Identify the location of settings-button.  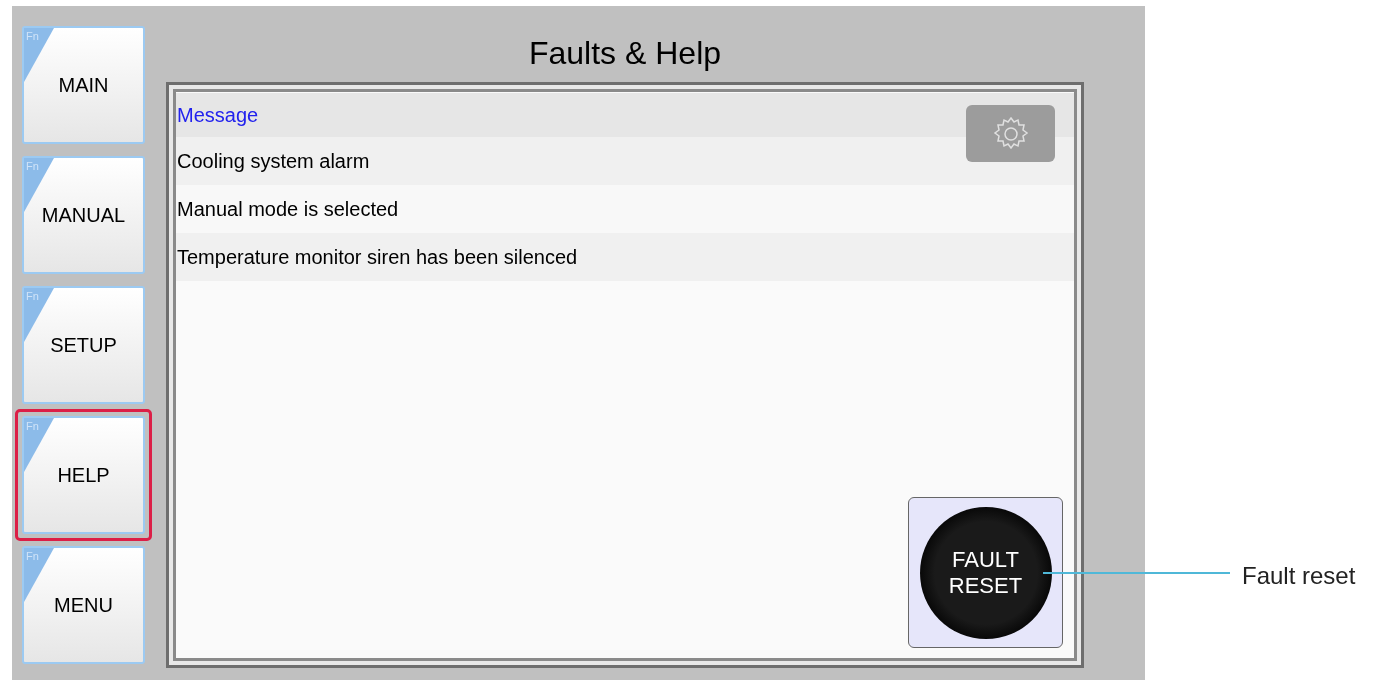
(1010, 133).